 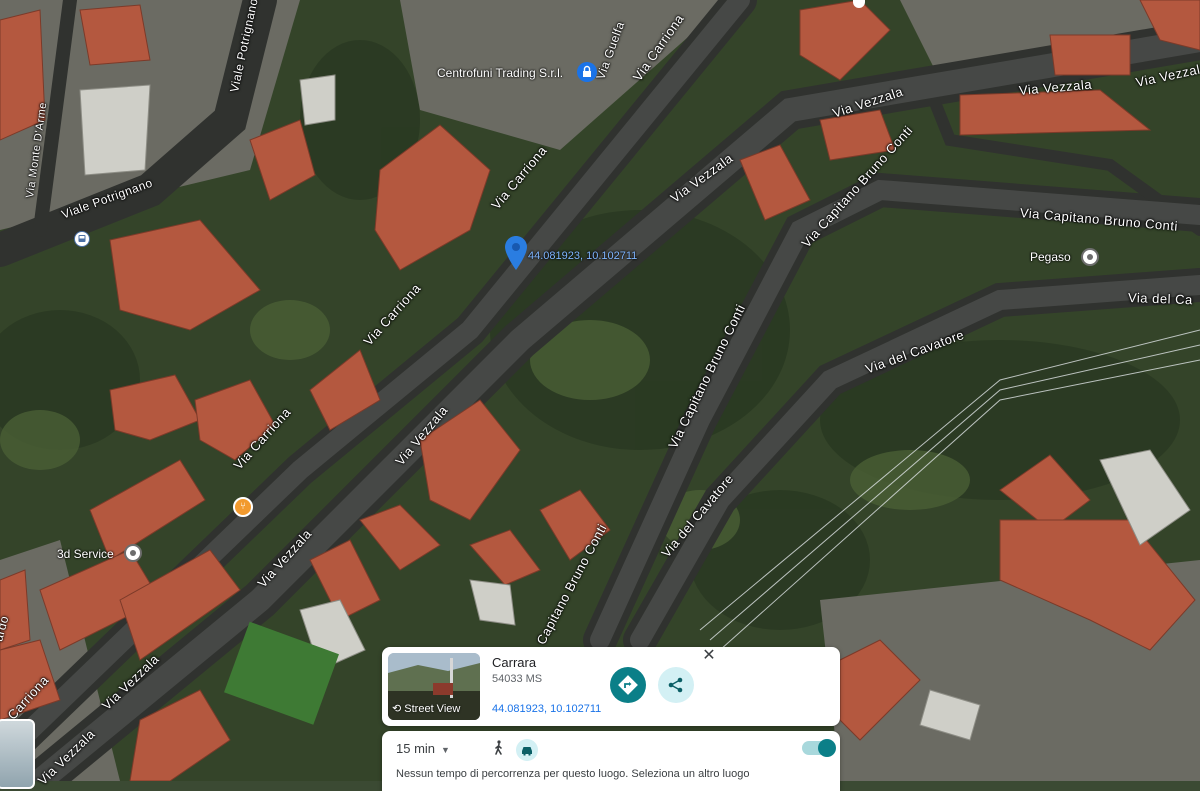 What do you see at coordinates (85, 554) in the screenshot?
I see `poi-3d-service-label: 3d Service` at bounding box center [85, 554].